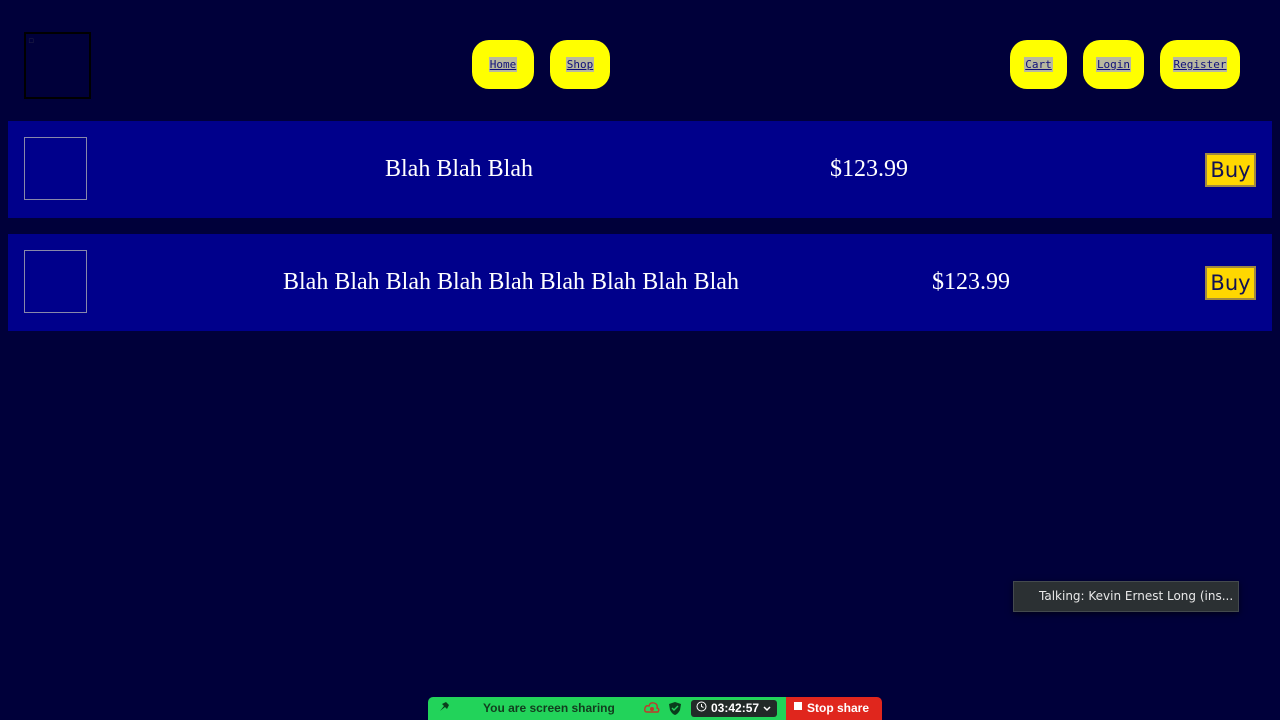  I want to click on stop-share-button: Stop share, so click(834, 708).